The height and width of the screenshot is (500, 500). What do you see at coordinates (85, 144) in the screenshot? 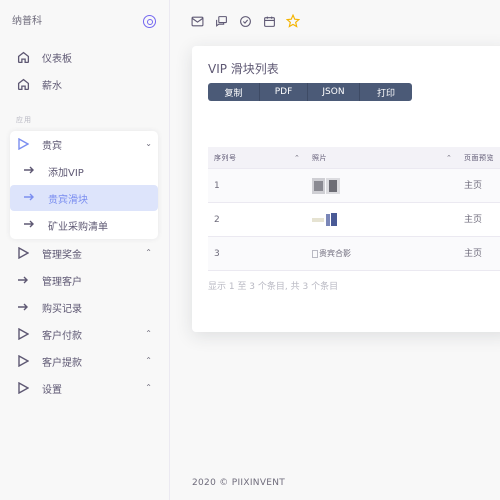
I see `sidebar-item-guest: 贵宾 ⌄` at bounding box center [85, 144].